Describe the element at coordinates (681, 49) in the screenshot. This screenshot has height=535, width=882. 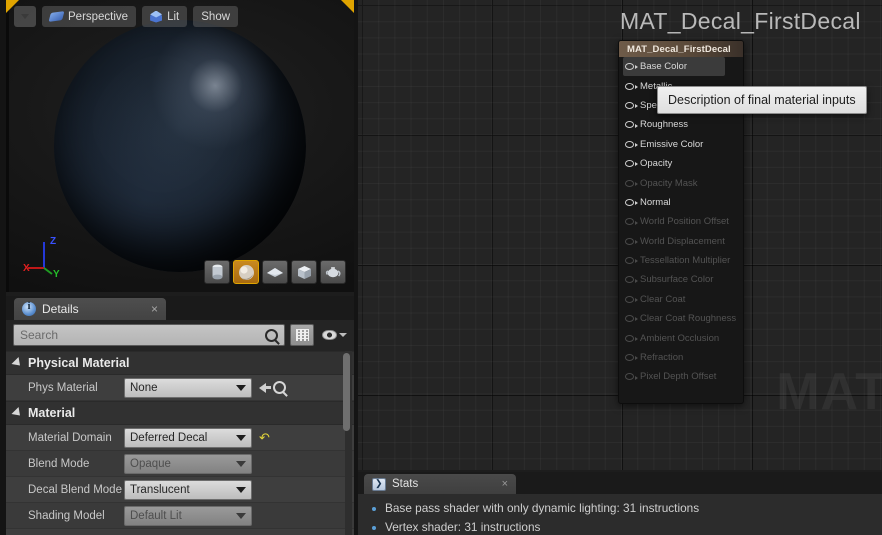
I see `node-header: MAT_Decal_FirstDecal` at that location.